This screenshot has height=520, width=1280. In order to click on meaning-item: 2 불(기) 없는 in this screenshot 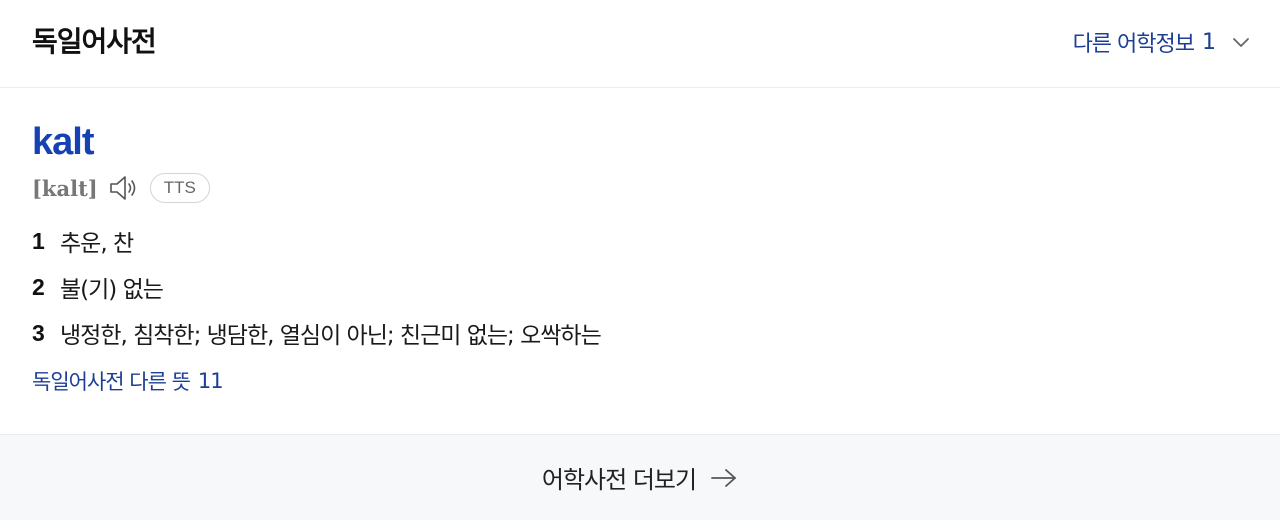, I will do `click(316, 287)`.